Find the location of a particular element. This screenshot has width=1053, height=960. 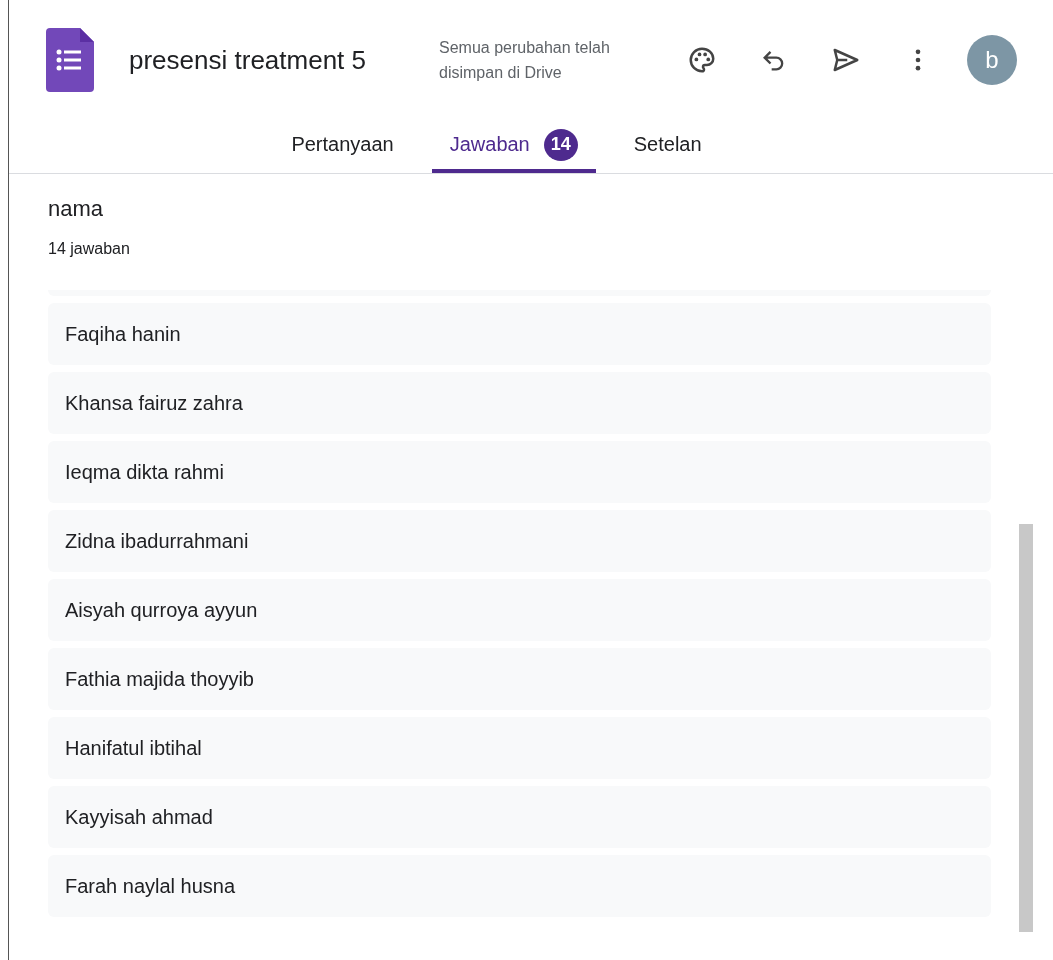

answer-row: Hanifatul ibtihal is located at coordinates (519, 748).